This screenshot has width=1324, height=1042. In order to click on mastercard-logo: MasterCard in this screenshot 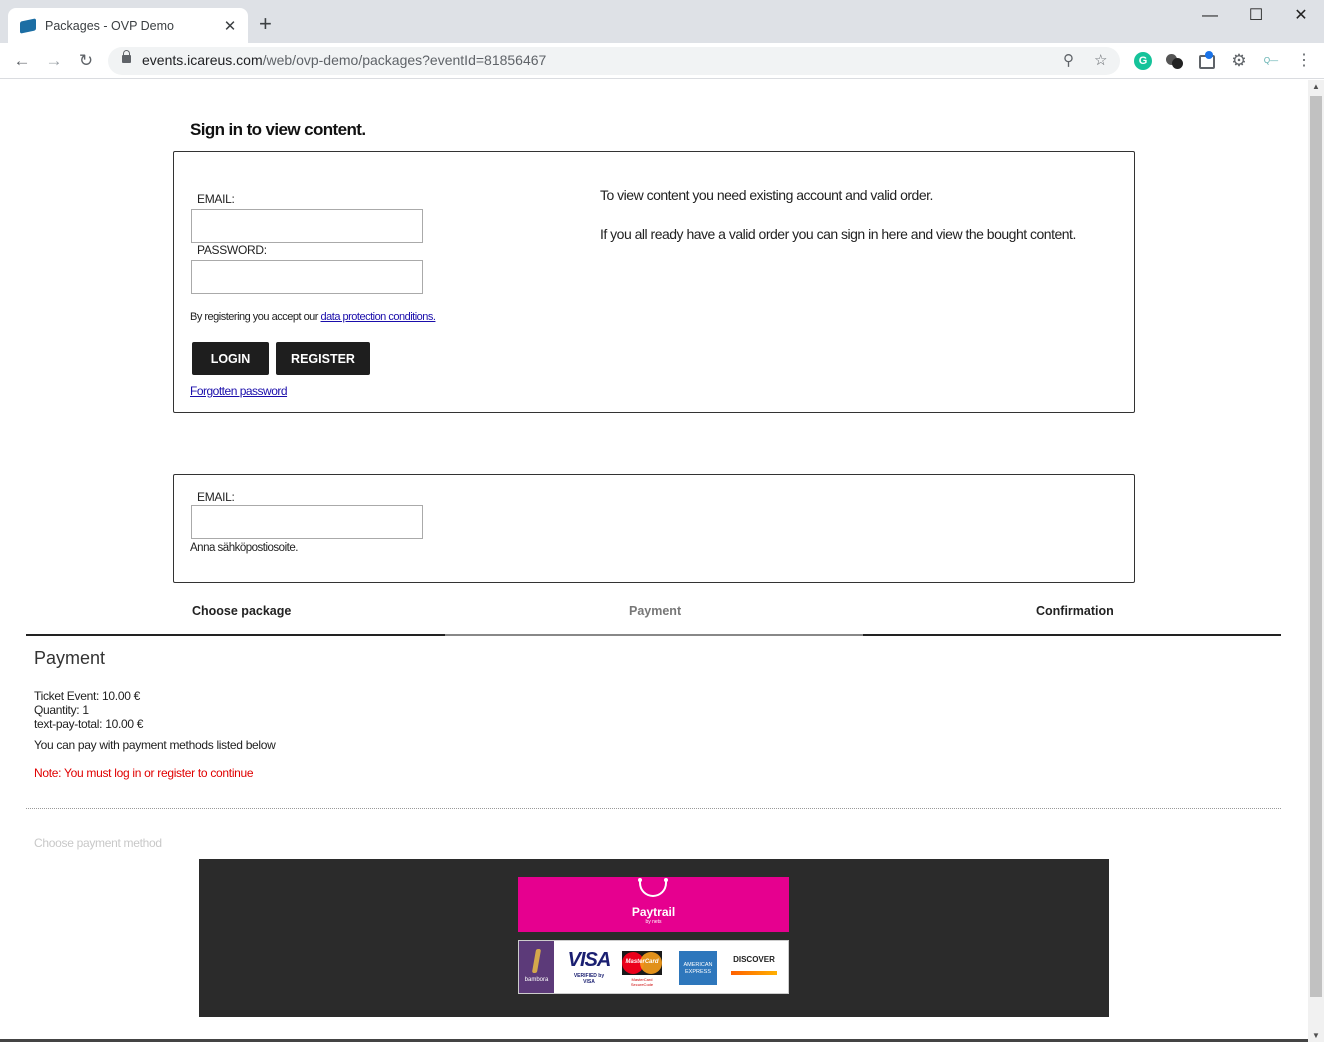, I will do `click(642, 963)`.